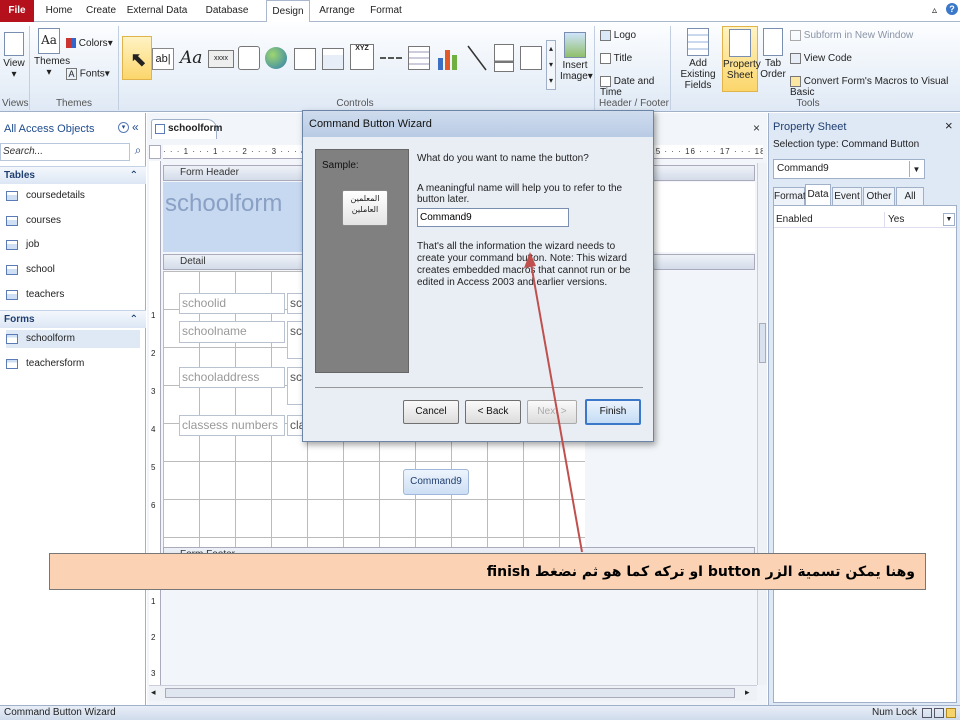 This screenshot has width=960, height=720. I want to click on status-bar: Command Button Wizard Num Lock, so click(480, 712).